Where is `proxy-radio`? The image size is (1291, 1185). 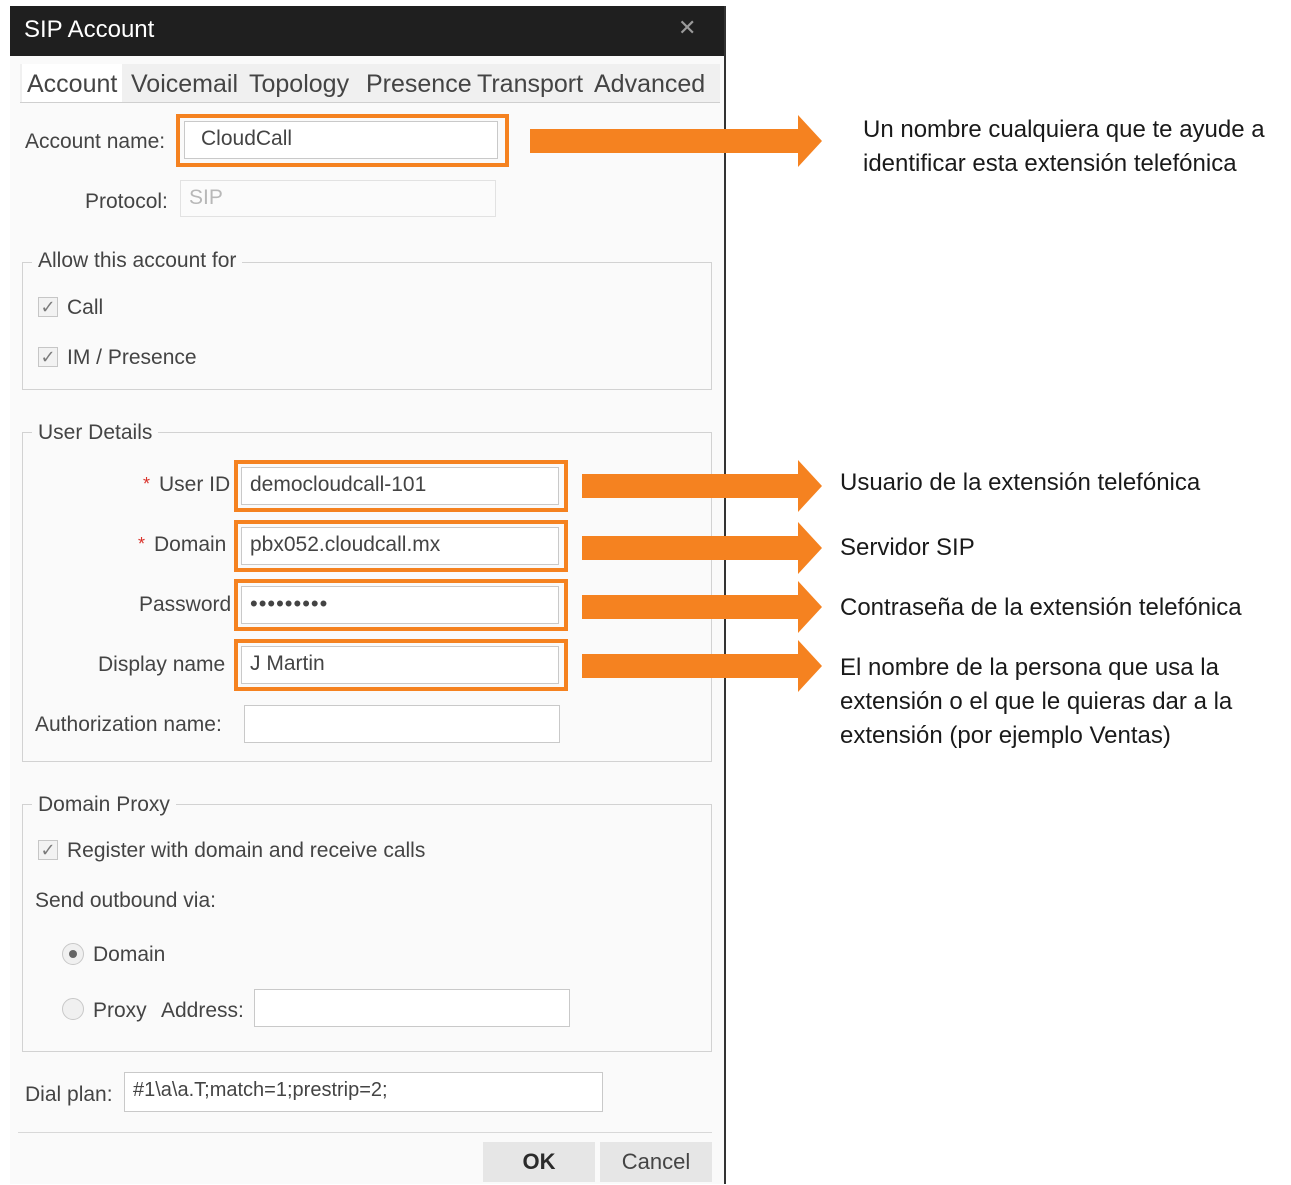 proxy-radio is located at coordinates (73, 1009).